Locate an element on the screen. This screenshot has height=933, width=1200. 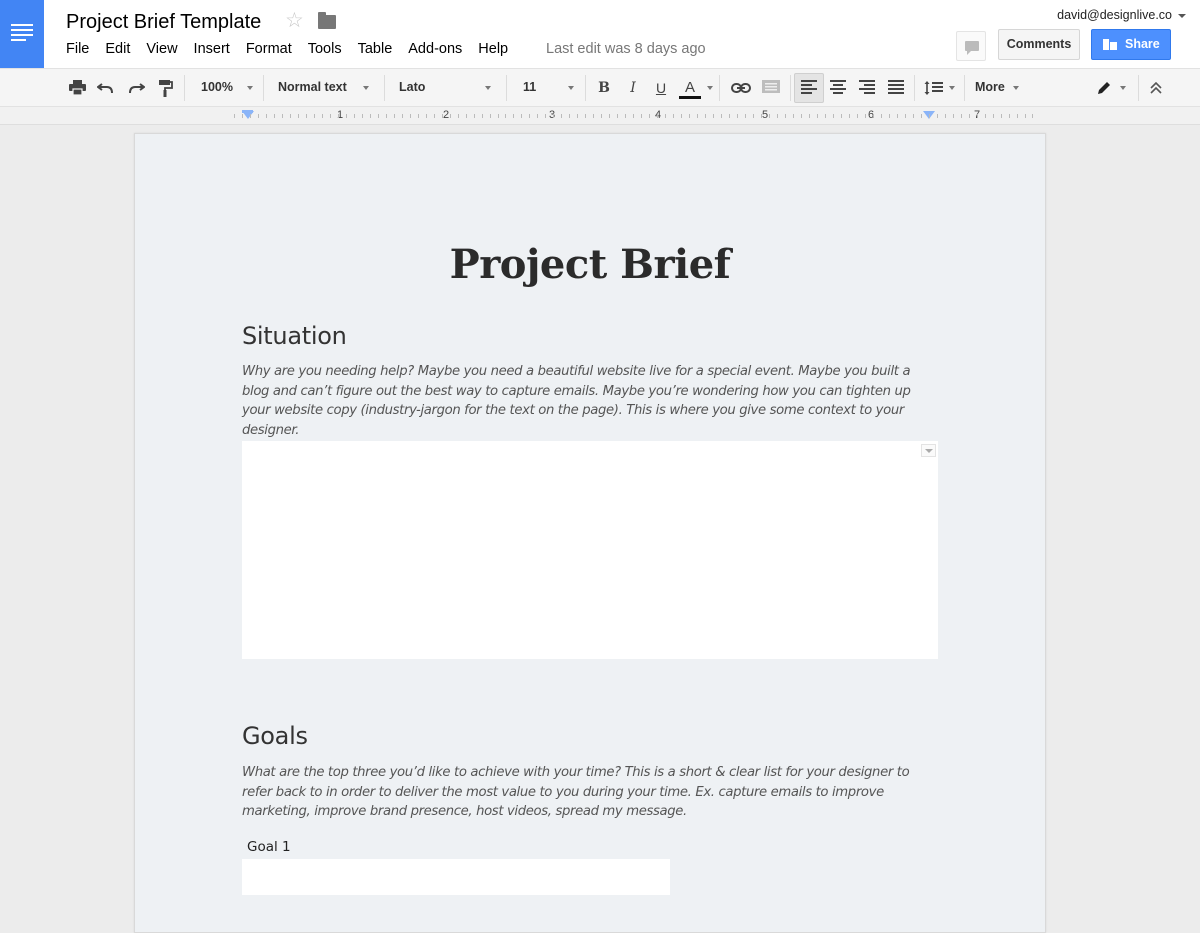
insert-link-button is located at coordinates (741, 87).